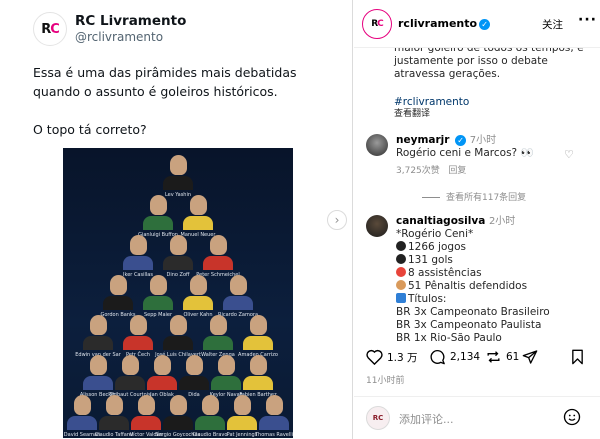 This screenshot has width=600, height=439. What do you see at coordinates (437, 357) in the screenshot?
I see `comment-icon` at bounding box center [437, 357].